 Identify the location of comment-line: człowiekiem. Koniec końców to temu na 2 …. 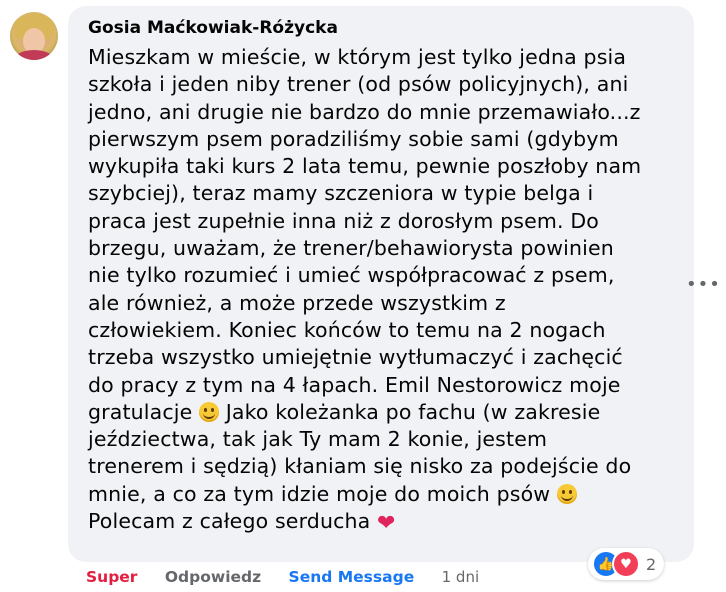
(347, 329).